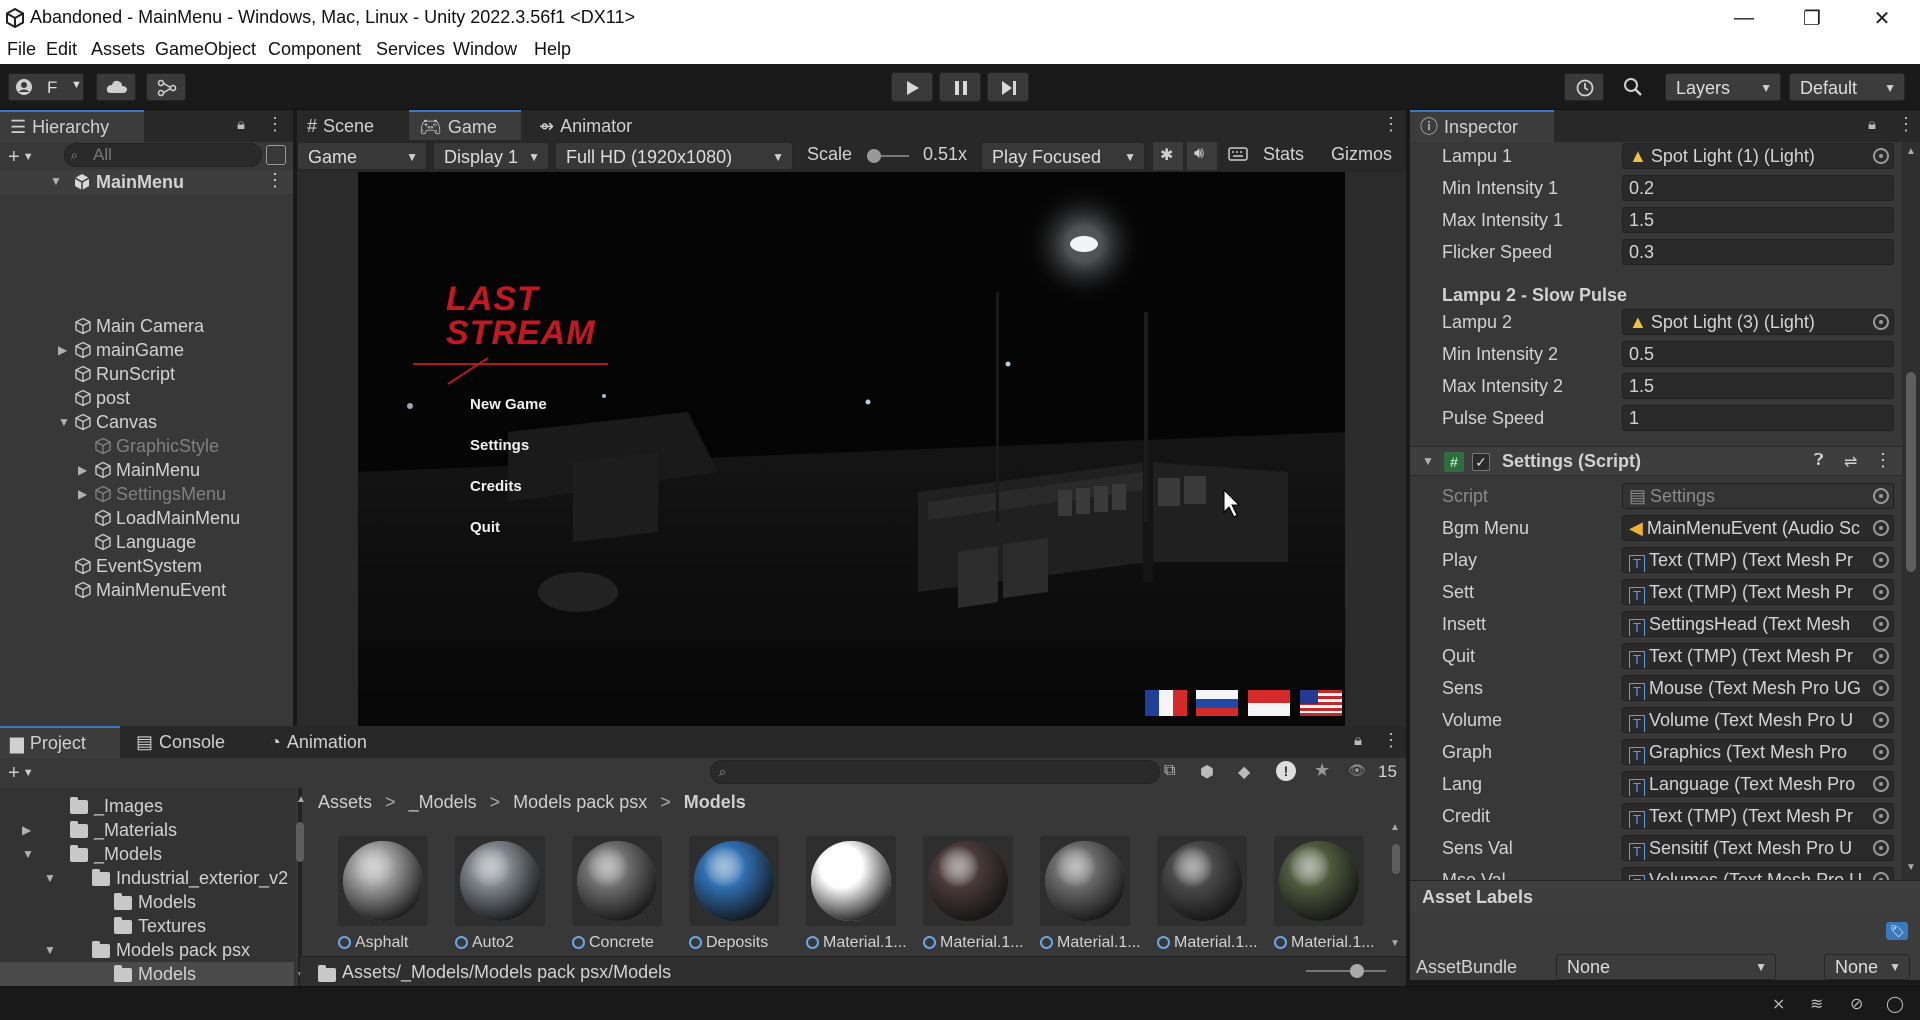  I want to click on inspector-scroll-thumb, so click(1911, 472).